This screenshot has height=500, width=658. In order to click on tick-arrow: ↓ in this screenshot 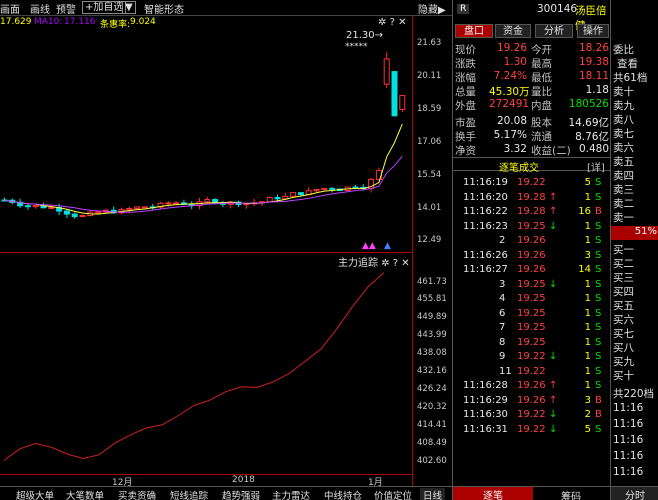, I will do `click(553, 284)`.